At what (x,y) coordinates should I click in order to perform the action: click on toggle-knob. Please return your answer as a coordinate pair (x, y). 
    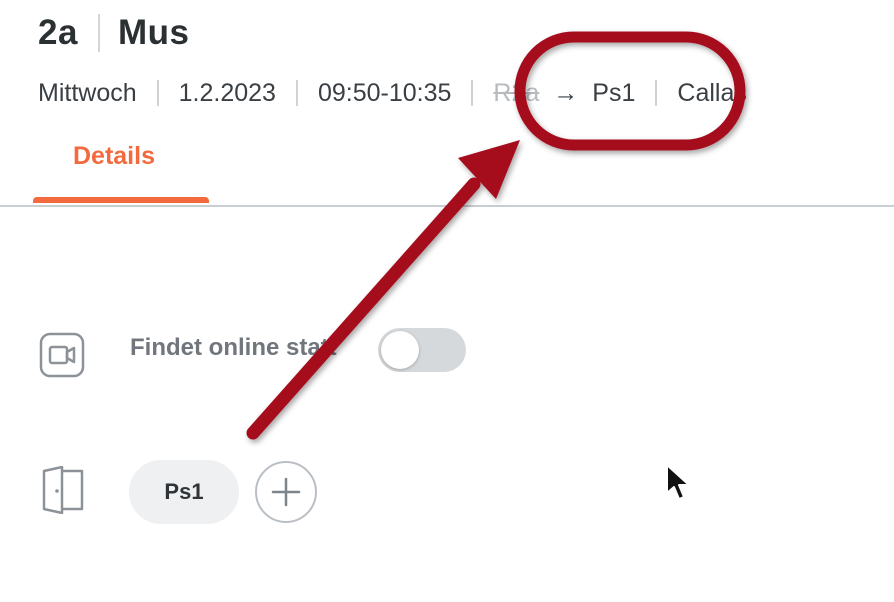
    Looking at the image, I should click on (400, 350).